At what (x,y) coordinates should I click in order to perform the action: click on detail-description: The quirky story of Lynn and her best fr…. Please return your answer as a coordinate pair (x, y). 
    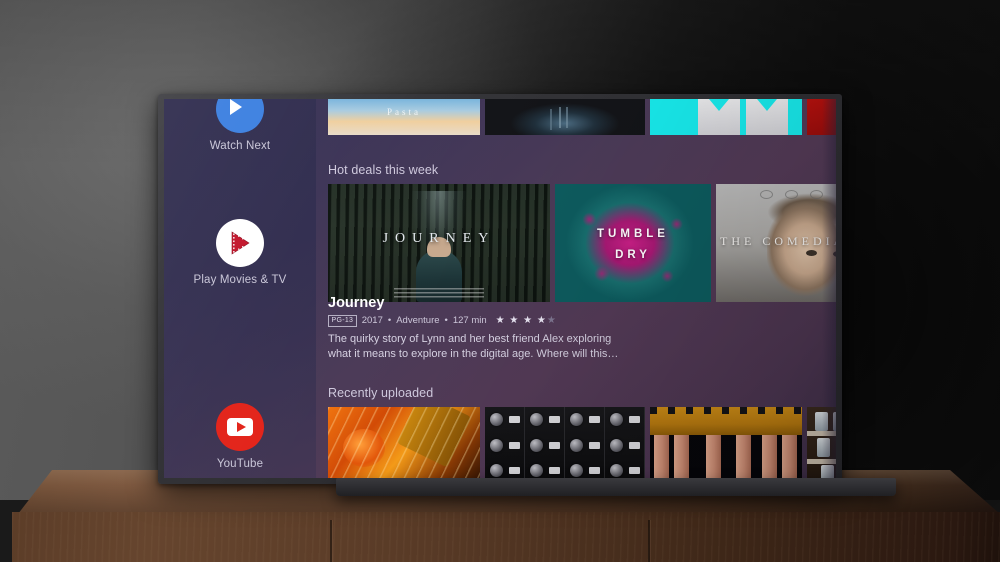
    Looking at the image, I should click on (473, 346).